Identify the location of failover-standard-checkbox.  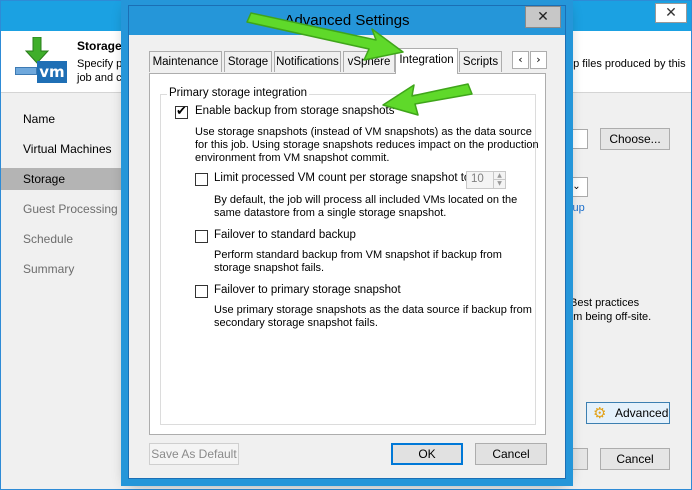
(201, 236).